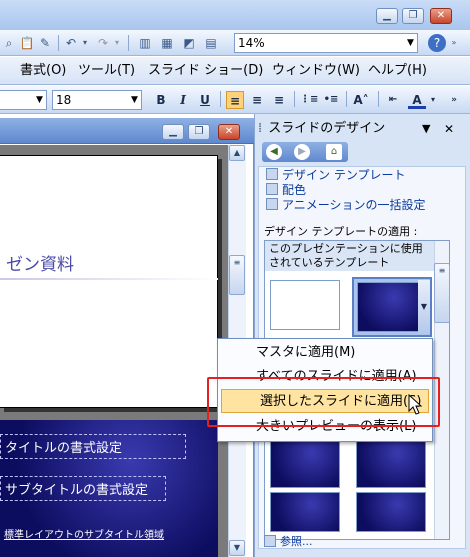 This screenshot has height=557, width=470. Describe the element at coordinates (413, 16) in the screenshot. I see `maximize-icon: ❐` at that location.